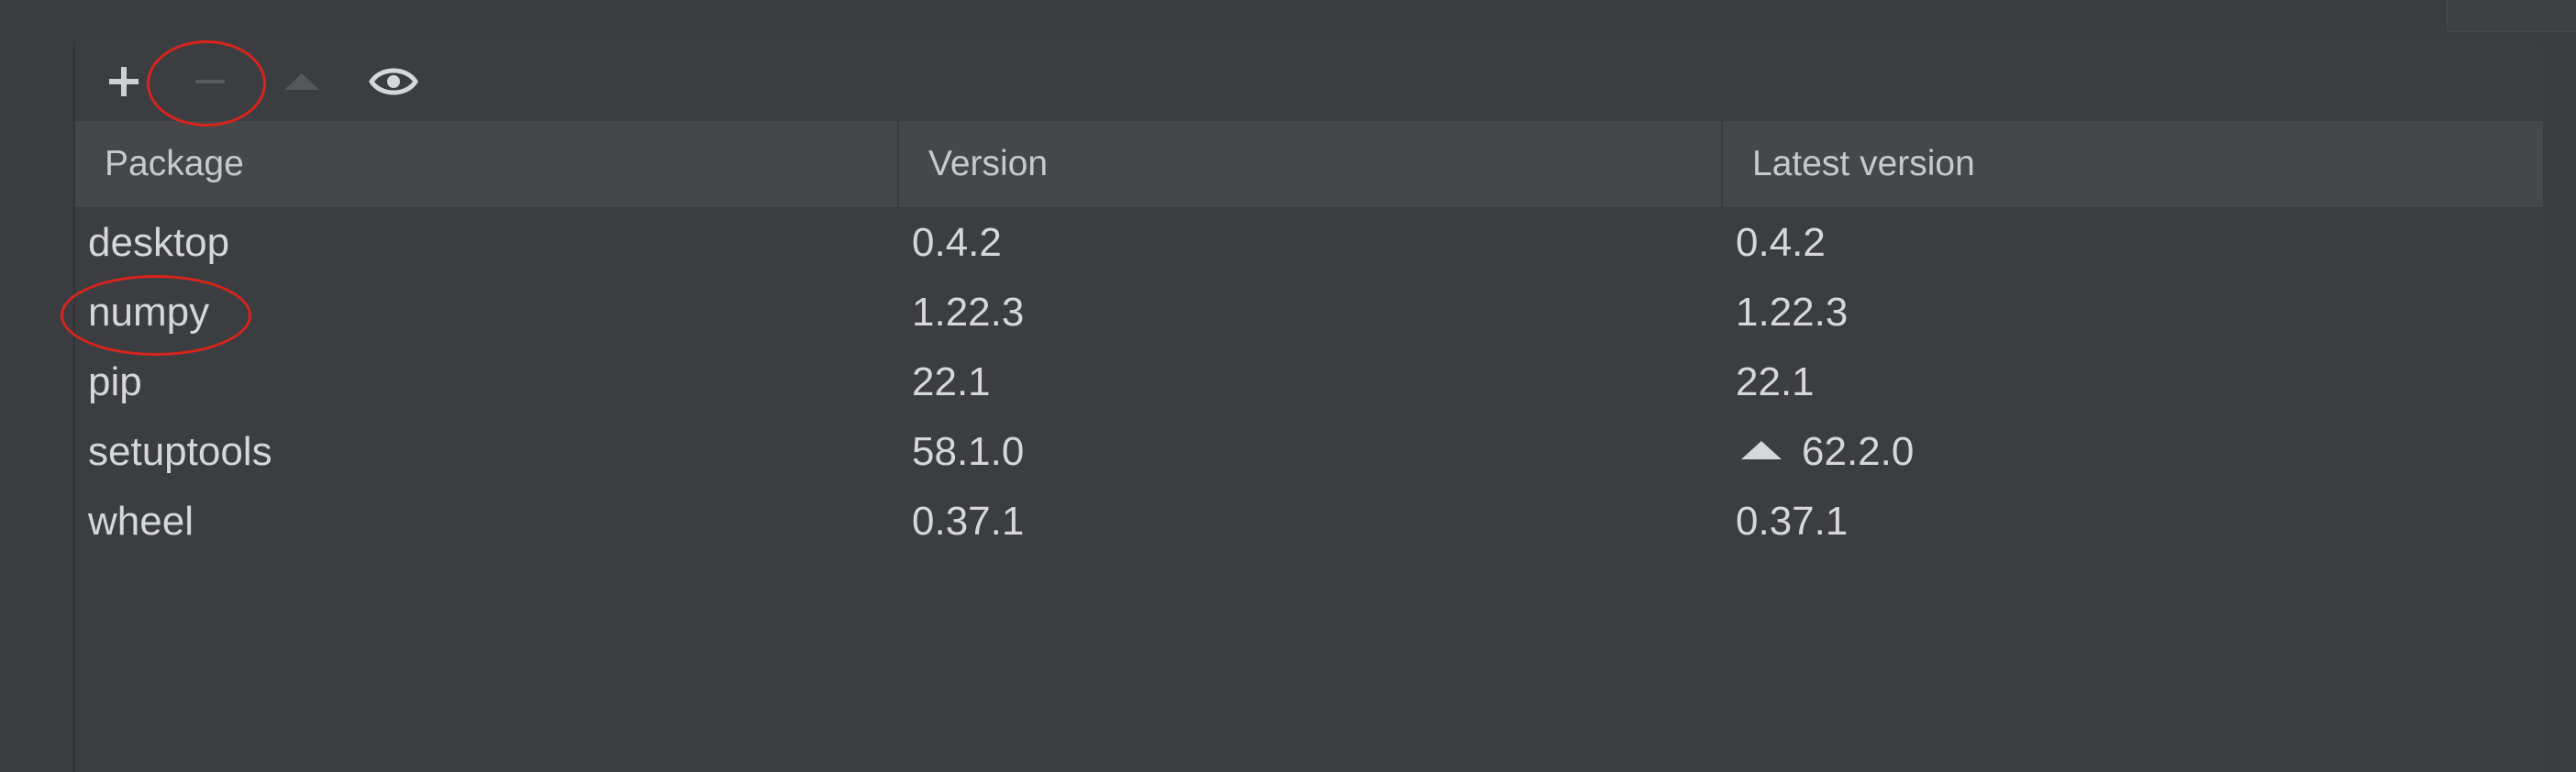 The width and height of the screenshot is (2576, 772). Describe the element at coordinates (957, 242) in the screenshot. I see `package-version: 0.4.2` at that location.